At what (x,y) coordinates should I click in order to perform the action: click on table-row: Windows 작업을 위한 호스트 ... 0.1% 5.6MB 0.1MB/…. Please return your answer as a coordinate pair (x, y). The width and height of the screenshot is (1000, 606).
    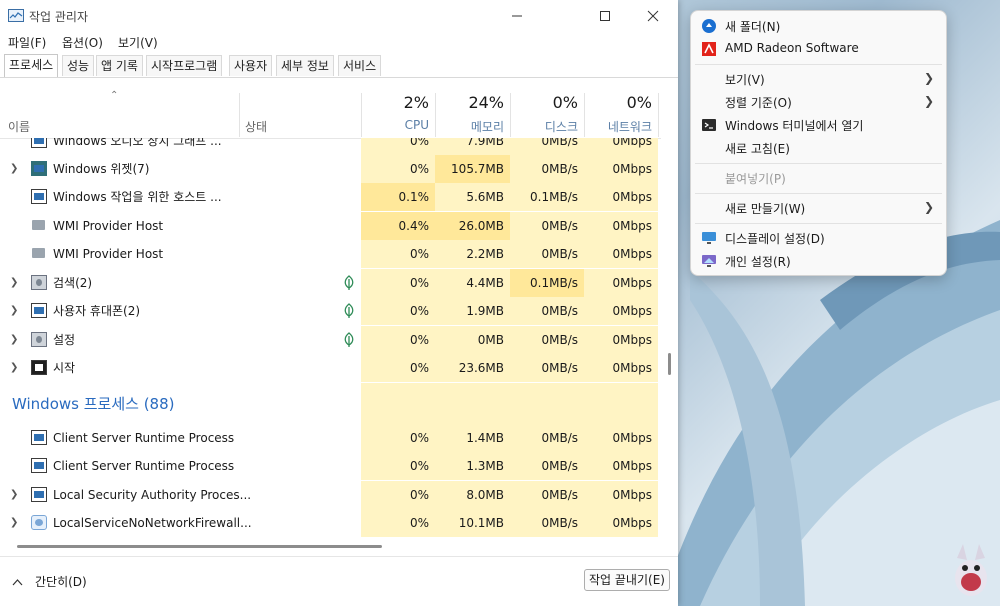
    Looking at the image, I should click on (330, 197).